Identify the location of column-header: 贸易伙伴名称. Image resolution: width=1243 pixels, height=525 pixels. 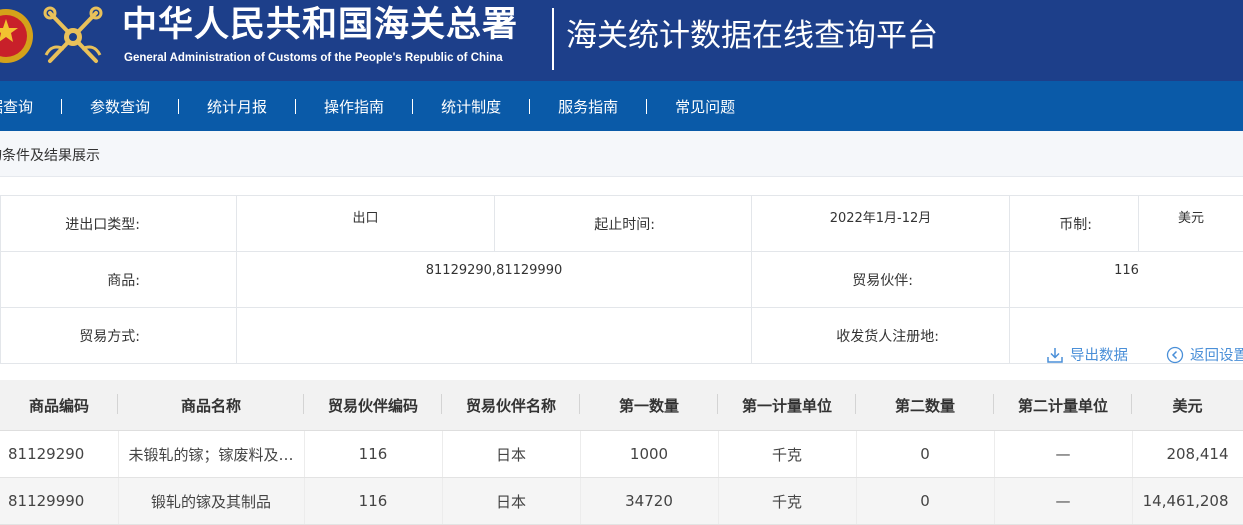
(511, 405).